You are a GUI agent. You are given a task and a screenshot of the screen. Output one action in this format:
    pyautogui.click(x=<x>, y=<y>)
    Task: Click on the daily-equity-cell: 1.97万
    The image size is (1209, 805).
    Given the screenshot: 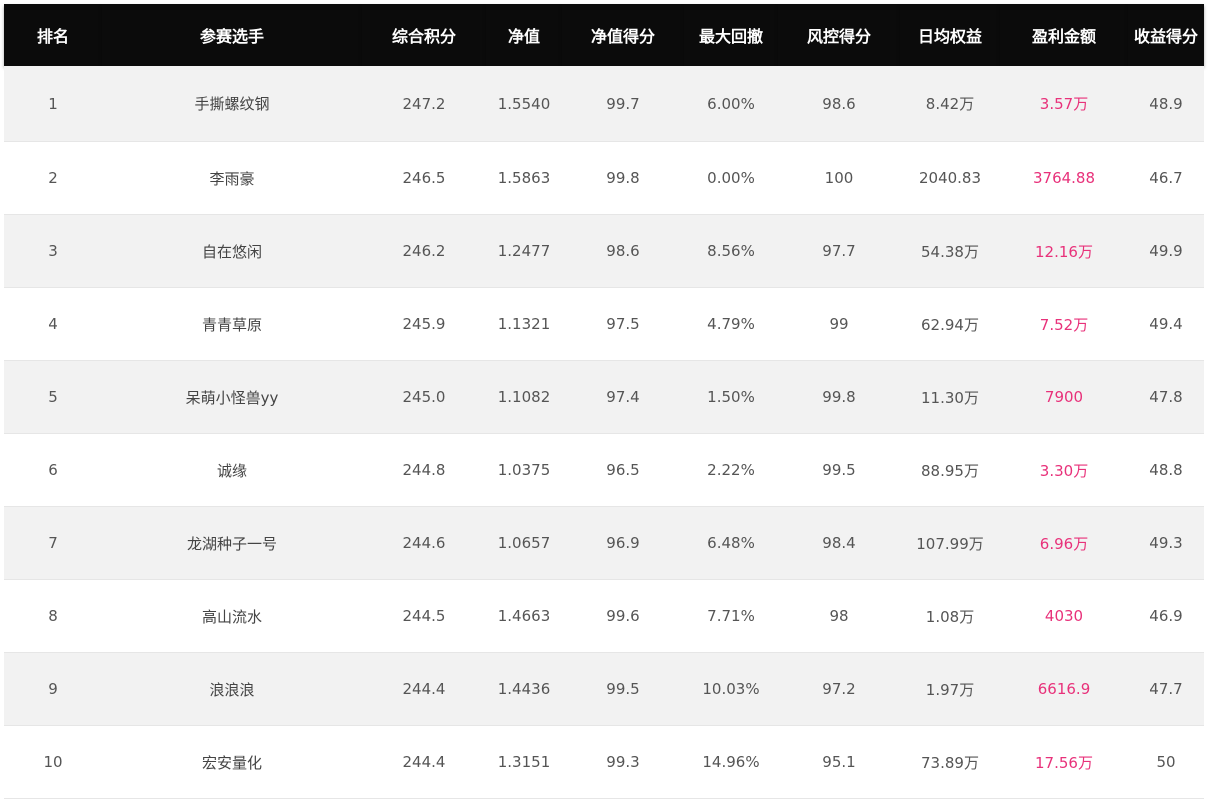 What is the action you would take?
    pyautogui.click(x=950, y=689)
    